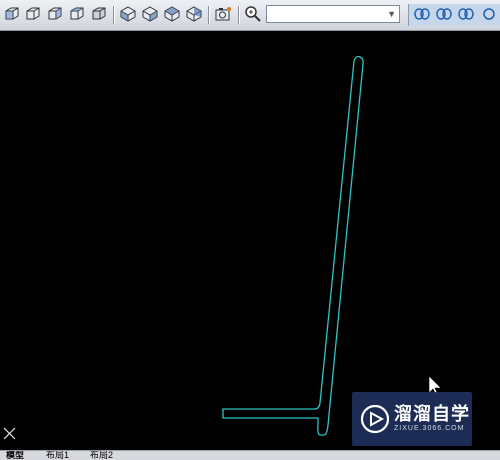 Image resolution: width=500 pixels, height=460 pixels. Describe the element at coordinates (333, 14) in the screenshot. I see `view-combo: ▼` at that location.